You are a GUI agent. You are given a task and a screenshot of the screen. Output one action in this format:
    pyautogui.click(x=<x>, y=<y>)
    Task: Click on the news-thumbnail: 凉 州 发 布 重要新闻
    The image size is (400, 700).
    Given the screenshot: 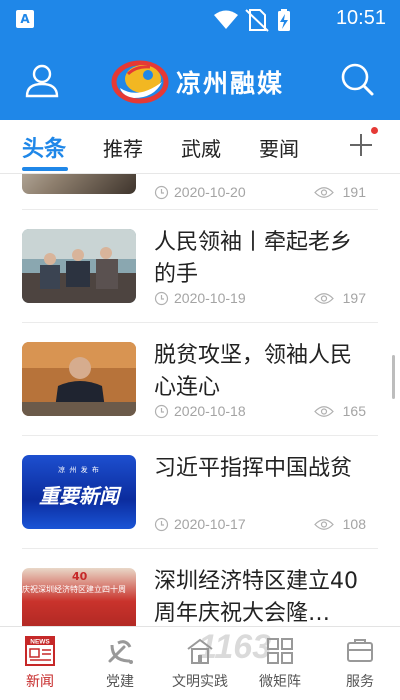 What is the action you would take?
    pyautogui.click(x=79, y=492)
    